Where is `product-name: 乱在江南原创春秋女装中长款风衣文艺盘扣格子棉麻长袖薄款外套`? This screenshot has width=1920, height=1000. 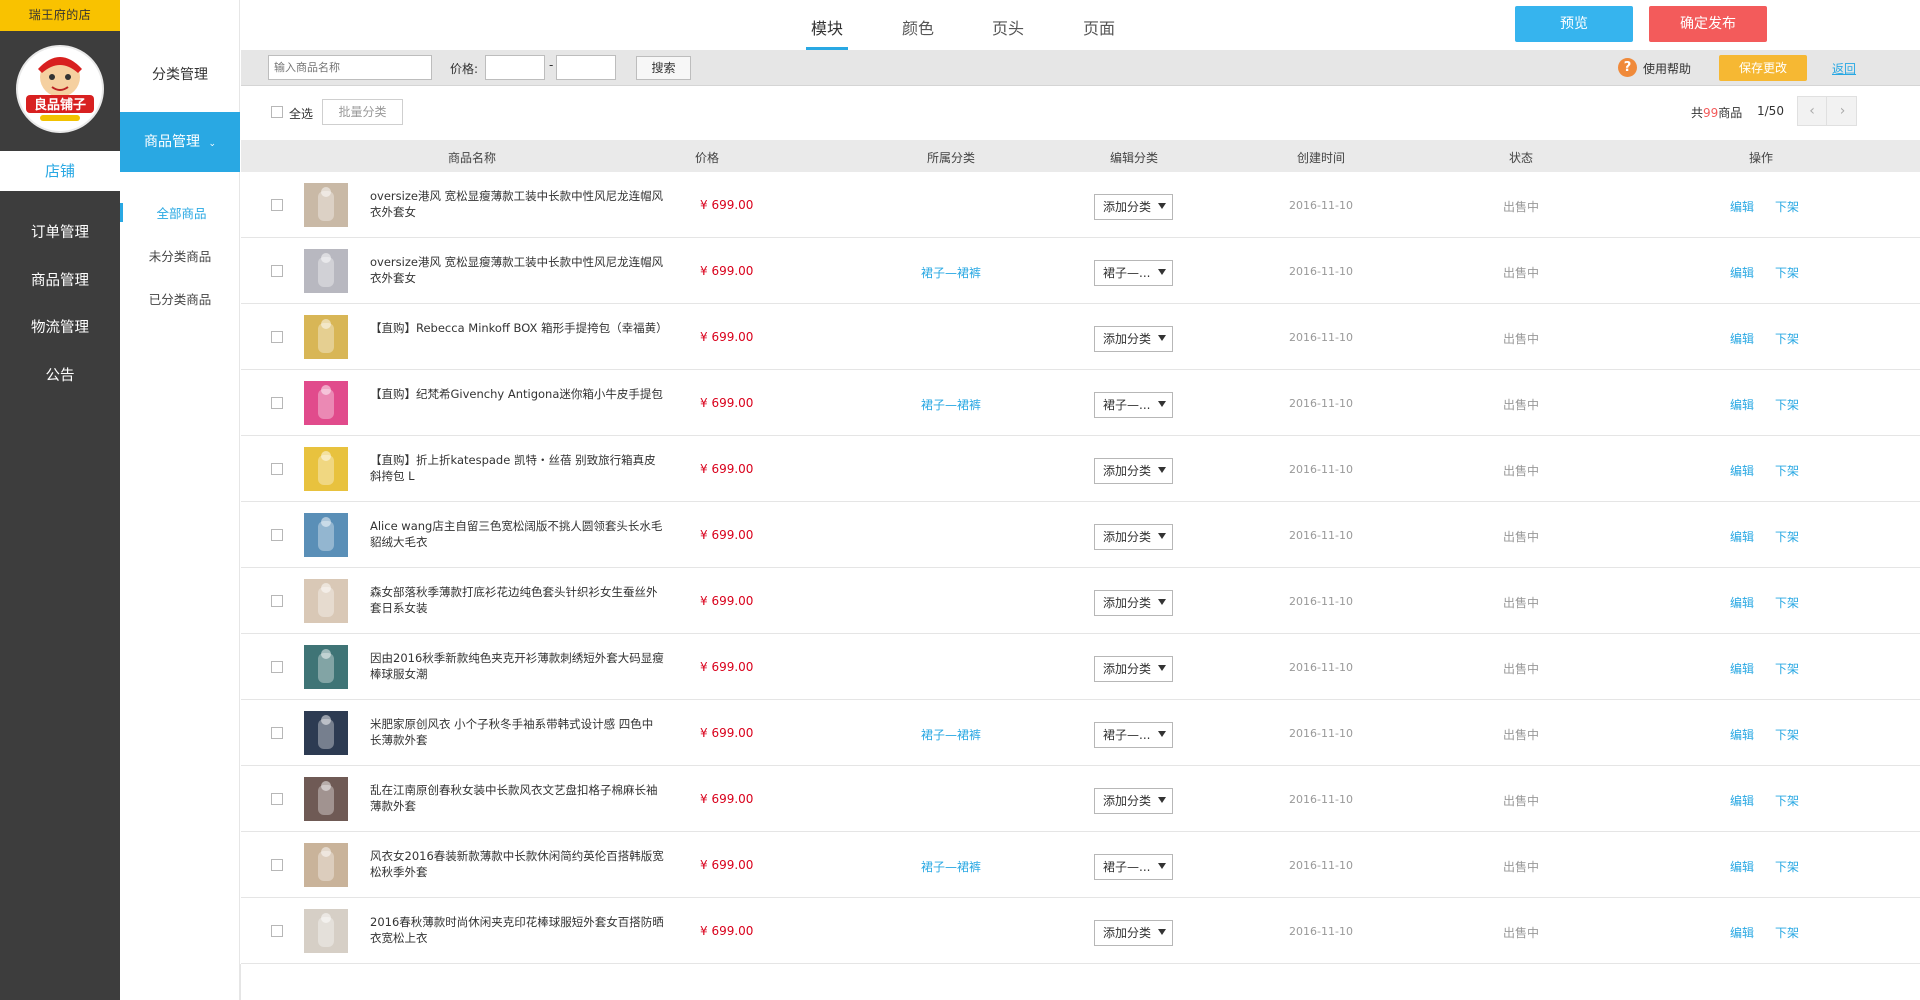
product-name: 乱在江南原创春秋女装中长款风衣文艺盘扣格子棉麻长袖薄款外套 is located at coordinates (517, 798).